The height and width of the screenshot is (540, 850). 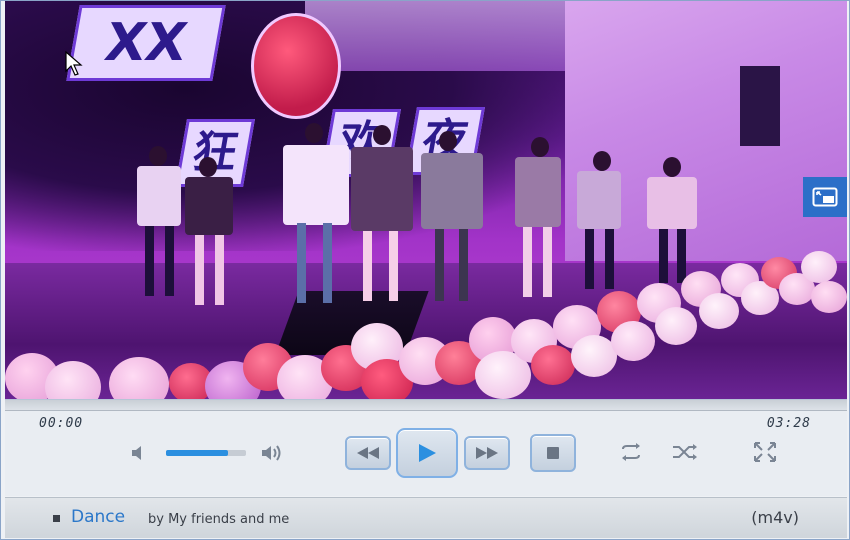 I want to click on play-icon, so click(x=427, y=453).